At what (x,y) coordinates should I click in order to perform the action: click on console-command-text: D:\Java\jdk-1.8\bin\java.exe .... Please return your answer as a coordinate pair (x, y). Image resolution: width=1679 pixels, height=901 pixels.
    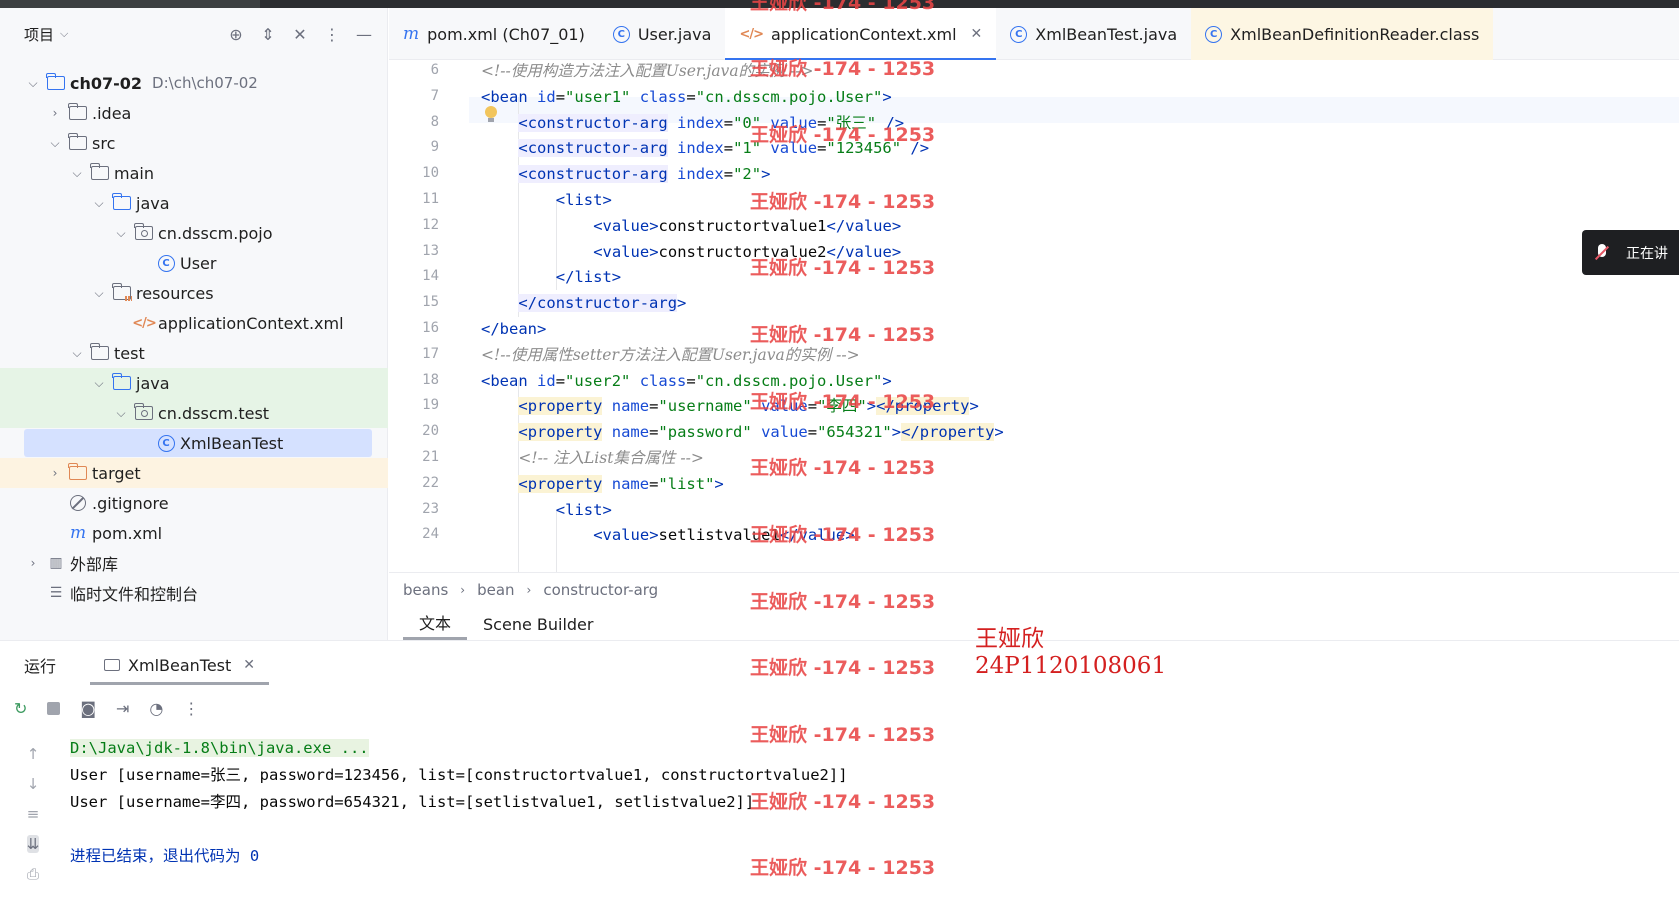
    Looking at the image, I should click on (219, 748).